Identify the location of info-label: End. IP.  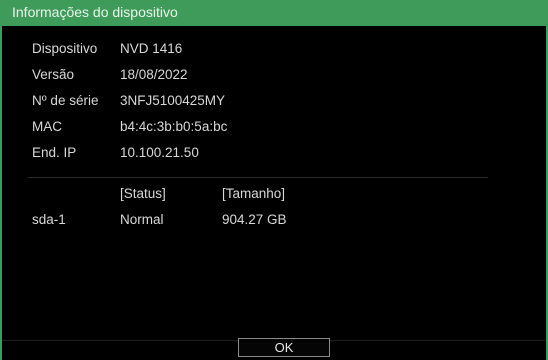
(54, 152).